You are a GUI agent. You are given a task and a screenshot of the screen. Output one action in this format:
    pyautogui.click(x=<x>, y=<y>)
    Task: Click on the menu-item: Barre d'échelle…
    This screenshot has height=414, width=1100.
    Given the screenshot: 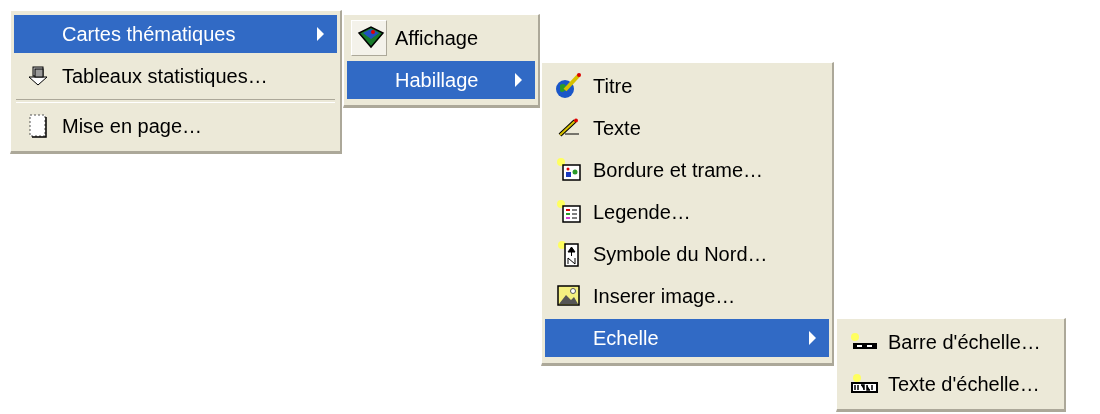 What is the action you would take?
    pyautogui.click(x=950, y=342)
    